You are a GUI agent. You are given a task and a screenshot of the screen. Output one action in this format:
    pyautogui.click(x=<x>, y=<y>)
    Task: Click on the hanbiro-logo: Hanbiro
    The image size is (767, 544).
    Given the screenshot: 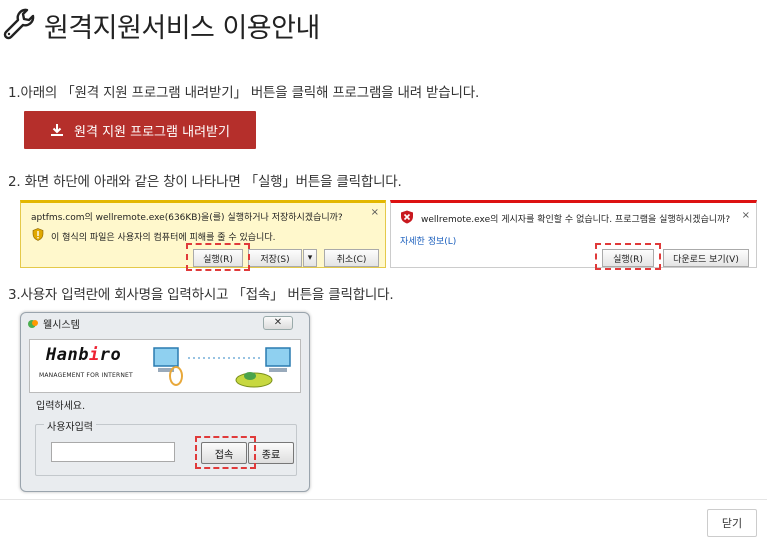 What is the action you would take?
    pyautogui.click(x=84, y=355)
    